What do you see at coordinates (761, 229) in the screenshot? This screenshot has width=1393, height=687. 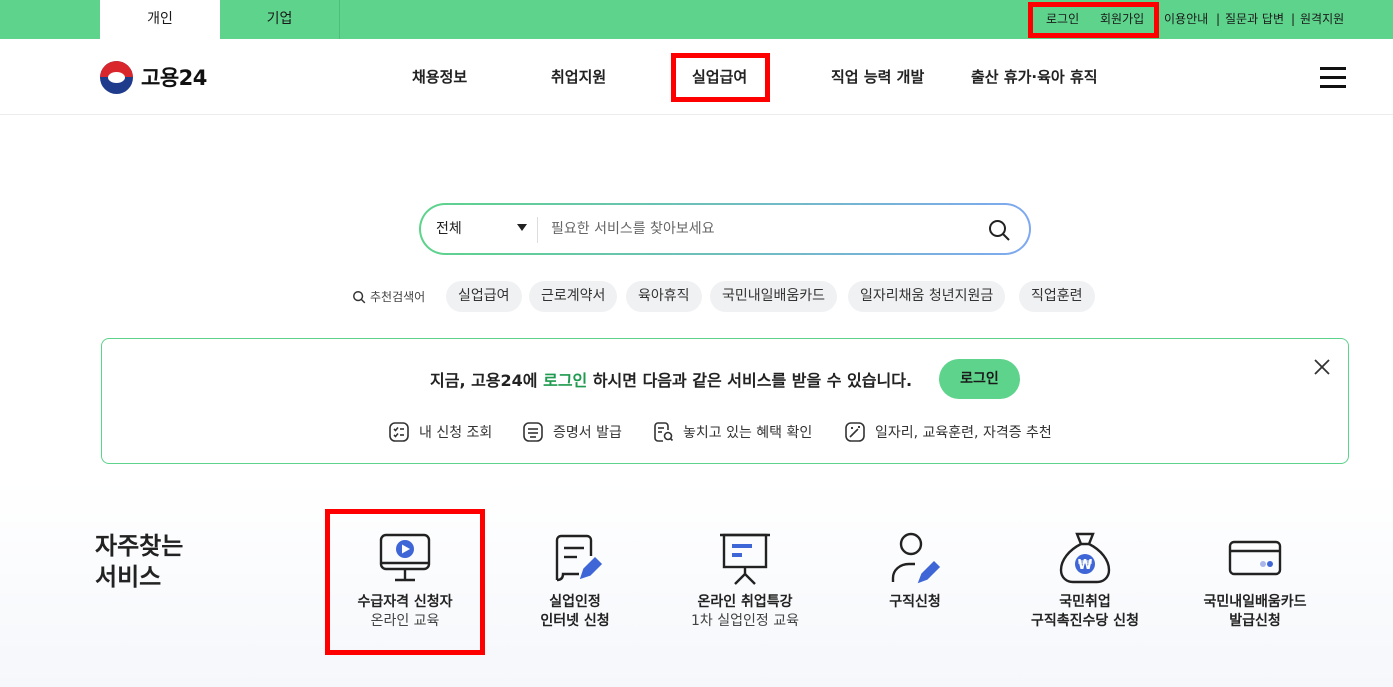 I see `search-input` at bounding box center [761, 229].